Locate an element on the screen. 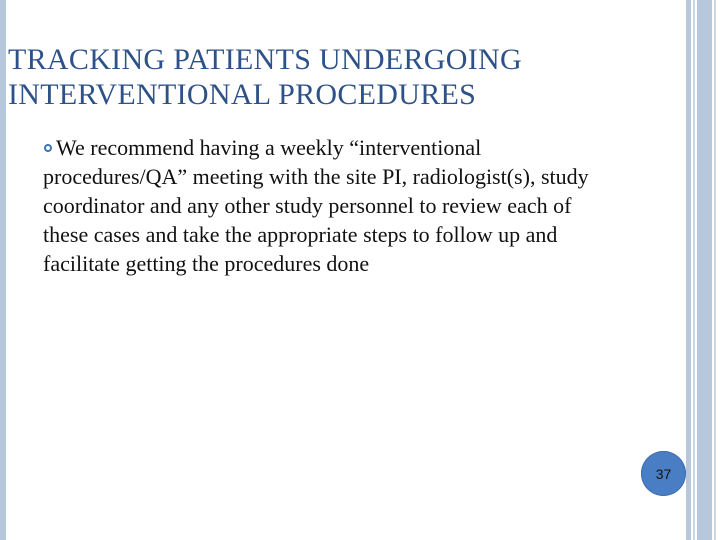 This screenshot has width=720, height=540. page-number: 37 is located at coordinates (663, 473).